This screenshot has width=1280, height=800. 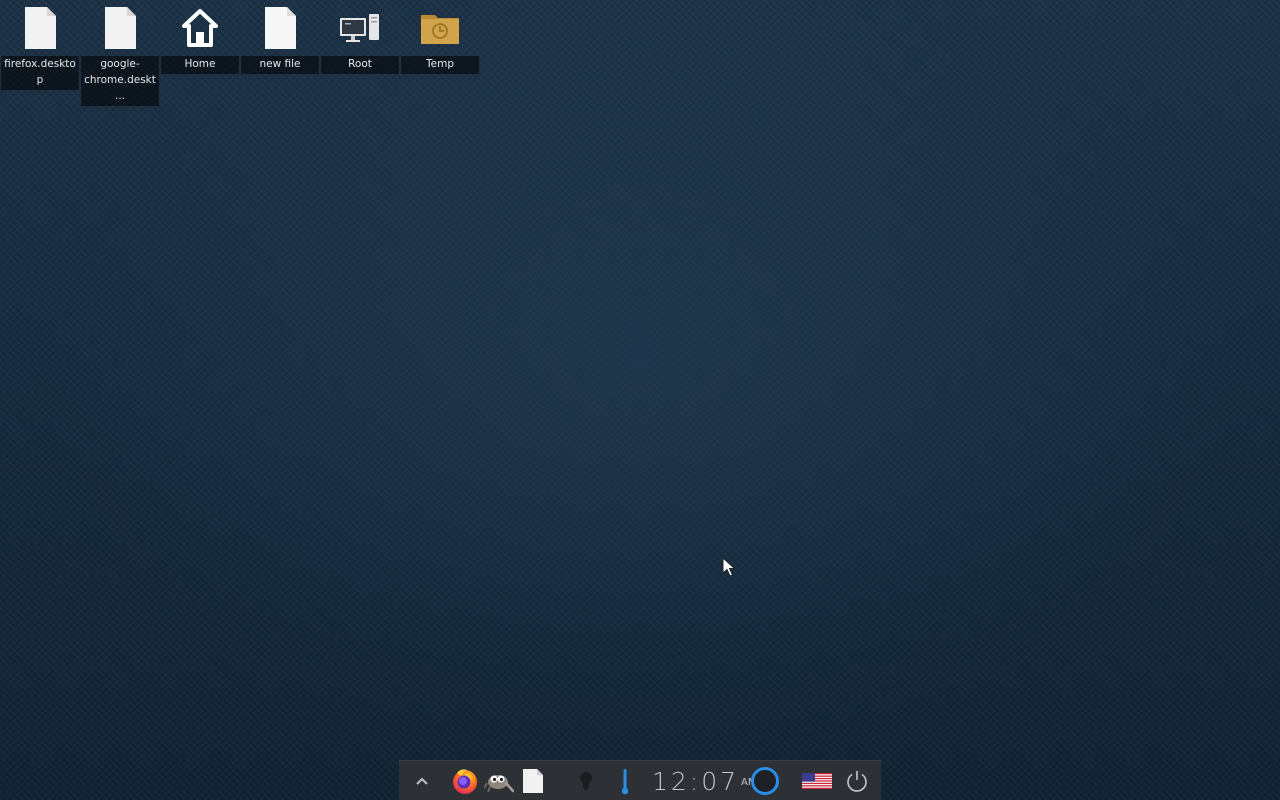 I want to click on computer-icon, so click(x=360, y=28).